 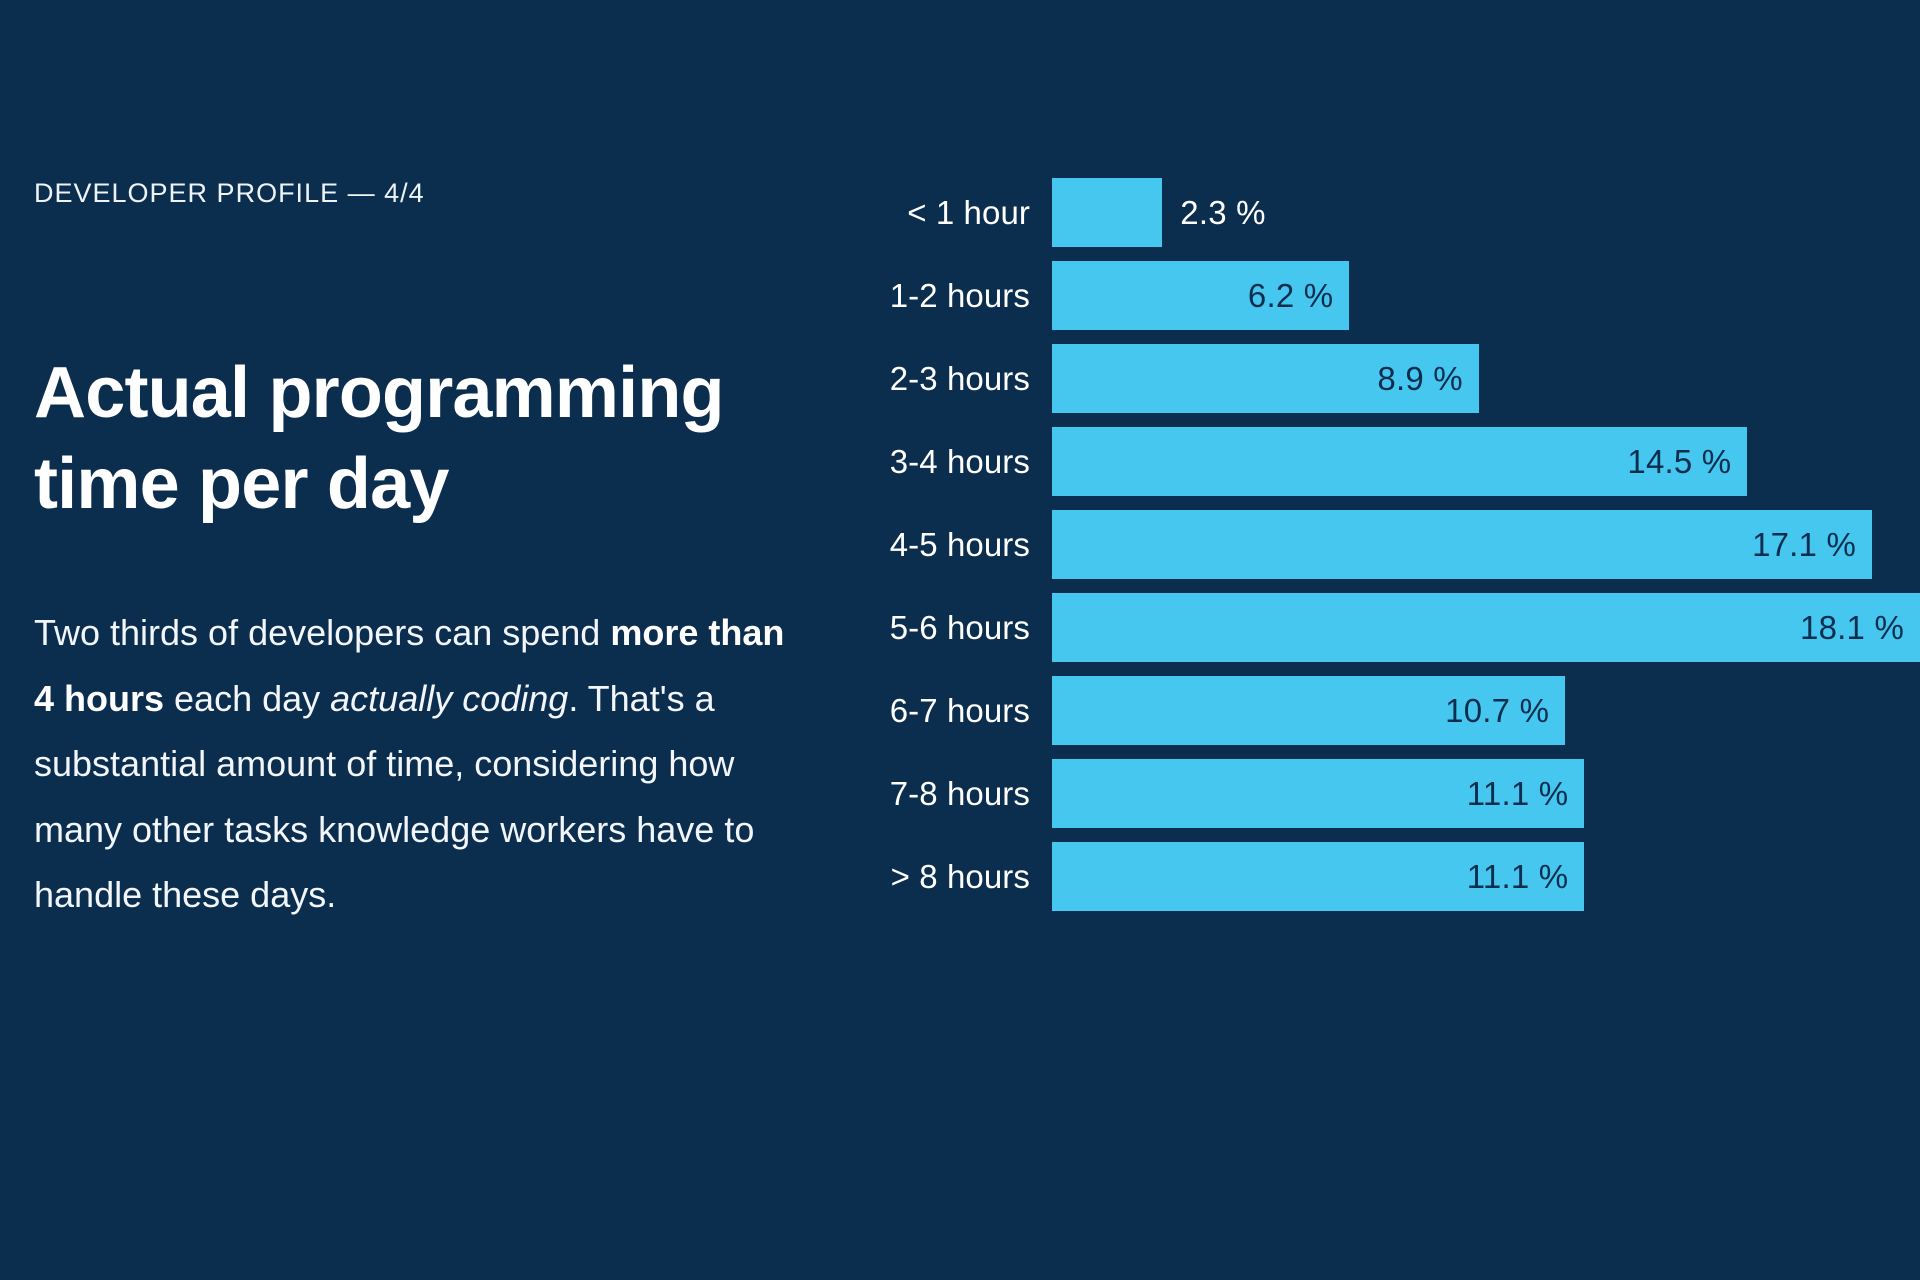 I want to click on bar-track: 6.2 %, so click(x=1486, y=295).